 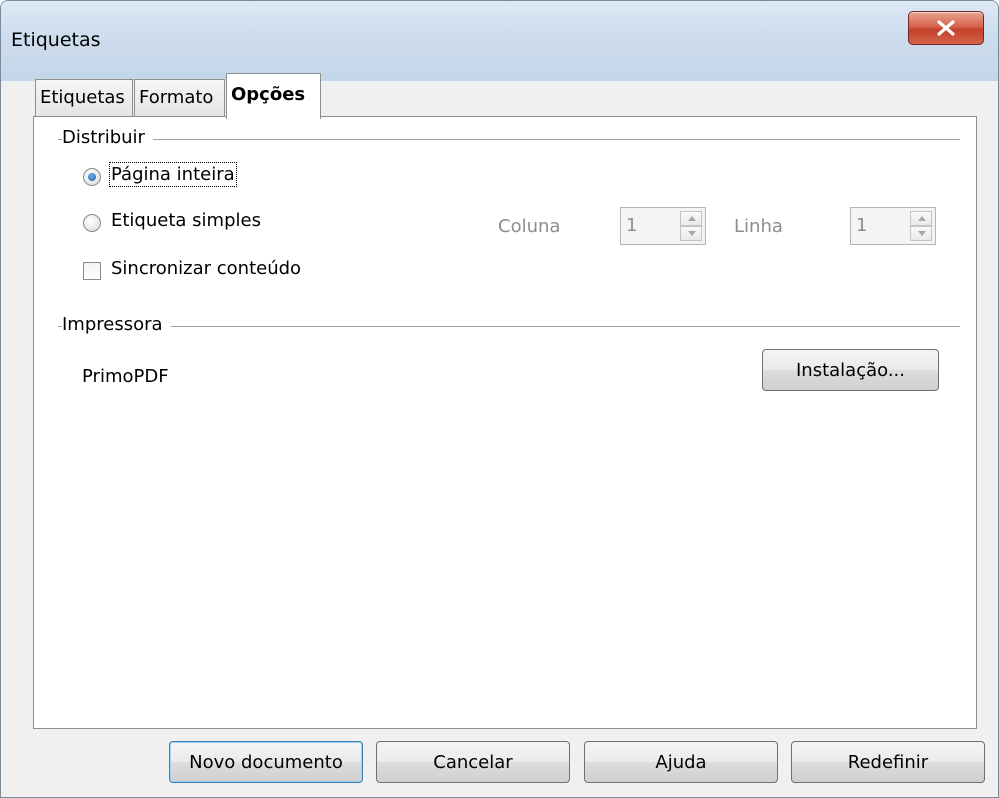 I want to click on row-value: 1, so click(x=862, y=225).